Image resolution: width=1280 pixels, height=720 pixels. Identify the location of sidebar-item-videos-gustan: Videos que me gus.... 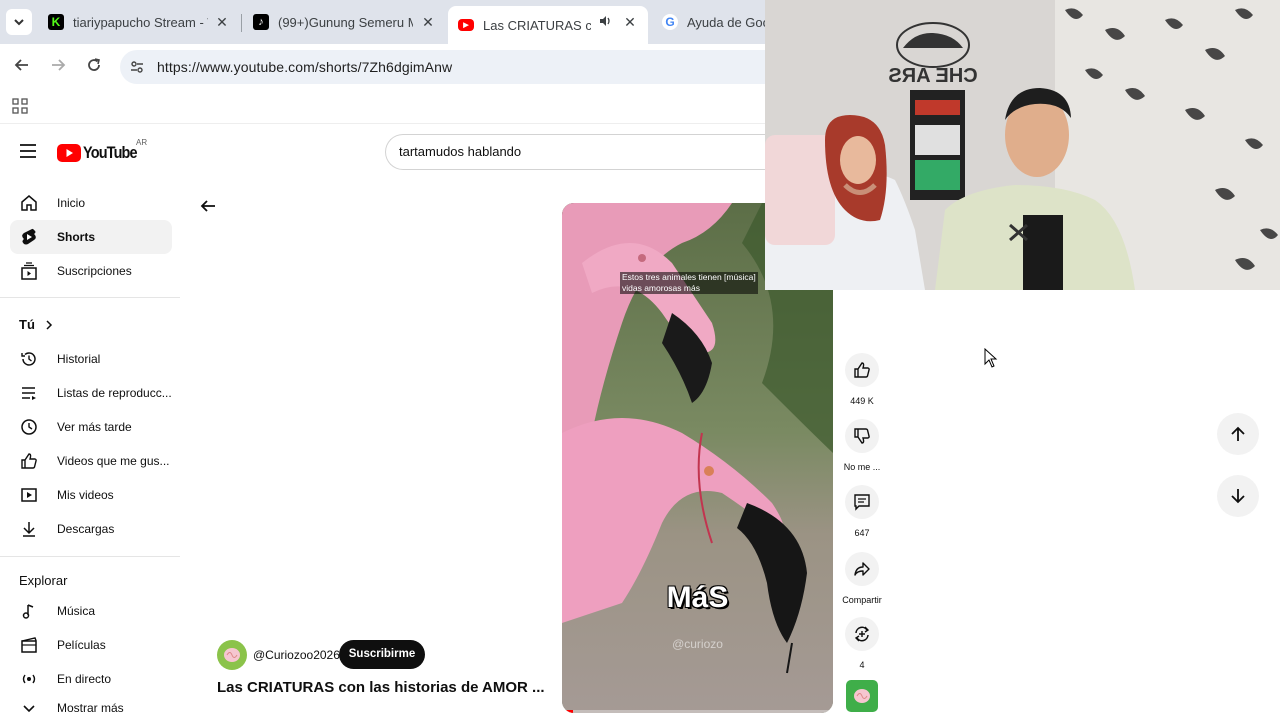
(91, 461).